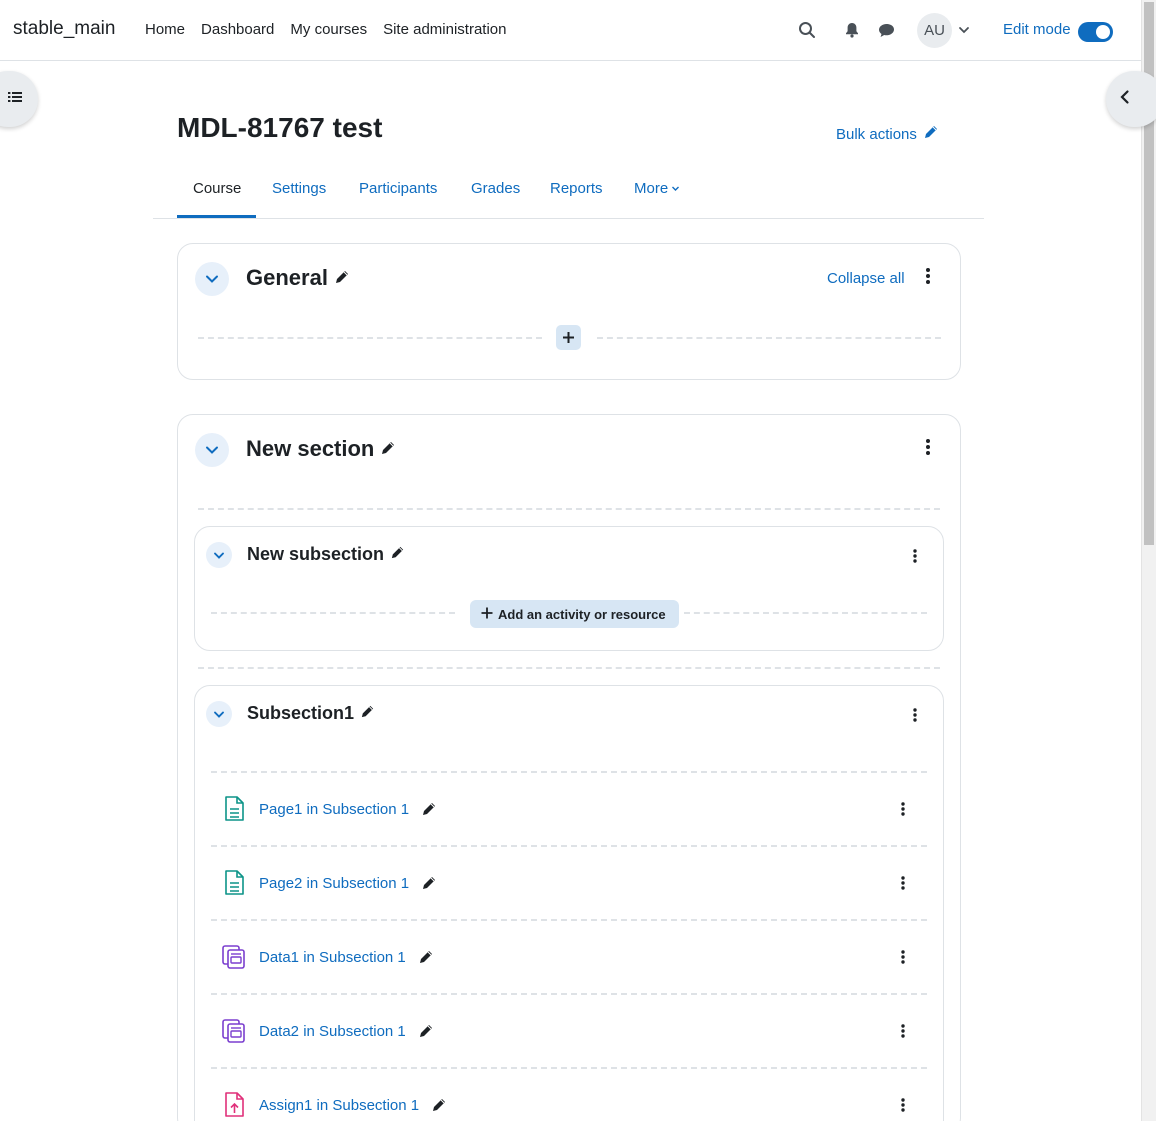 The width and height of the screenshot is (1156, 1121). Describe the element at coordinates (570, 883) in the screenshot. I see `activity-row: Page2 in Subsection 1` at that location.